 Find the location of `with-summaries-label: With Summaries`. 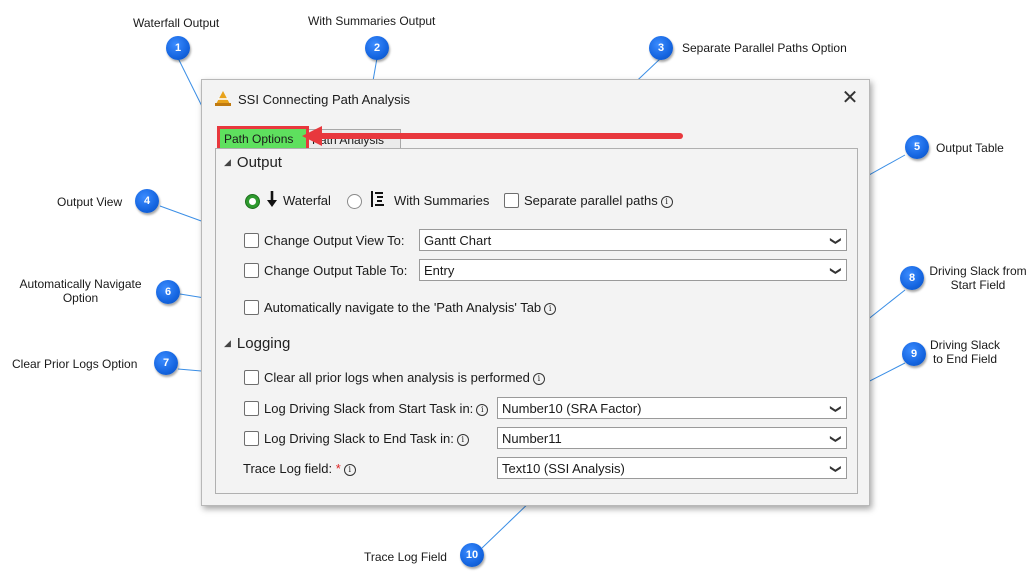

with-summaries-label: With Summaries is located at coordinates (442, 200).